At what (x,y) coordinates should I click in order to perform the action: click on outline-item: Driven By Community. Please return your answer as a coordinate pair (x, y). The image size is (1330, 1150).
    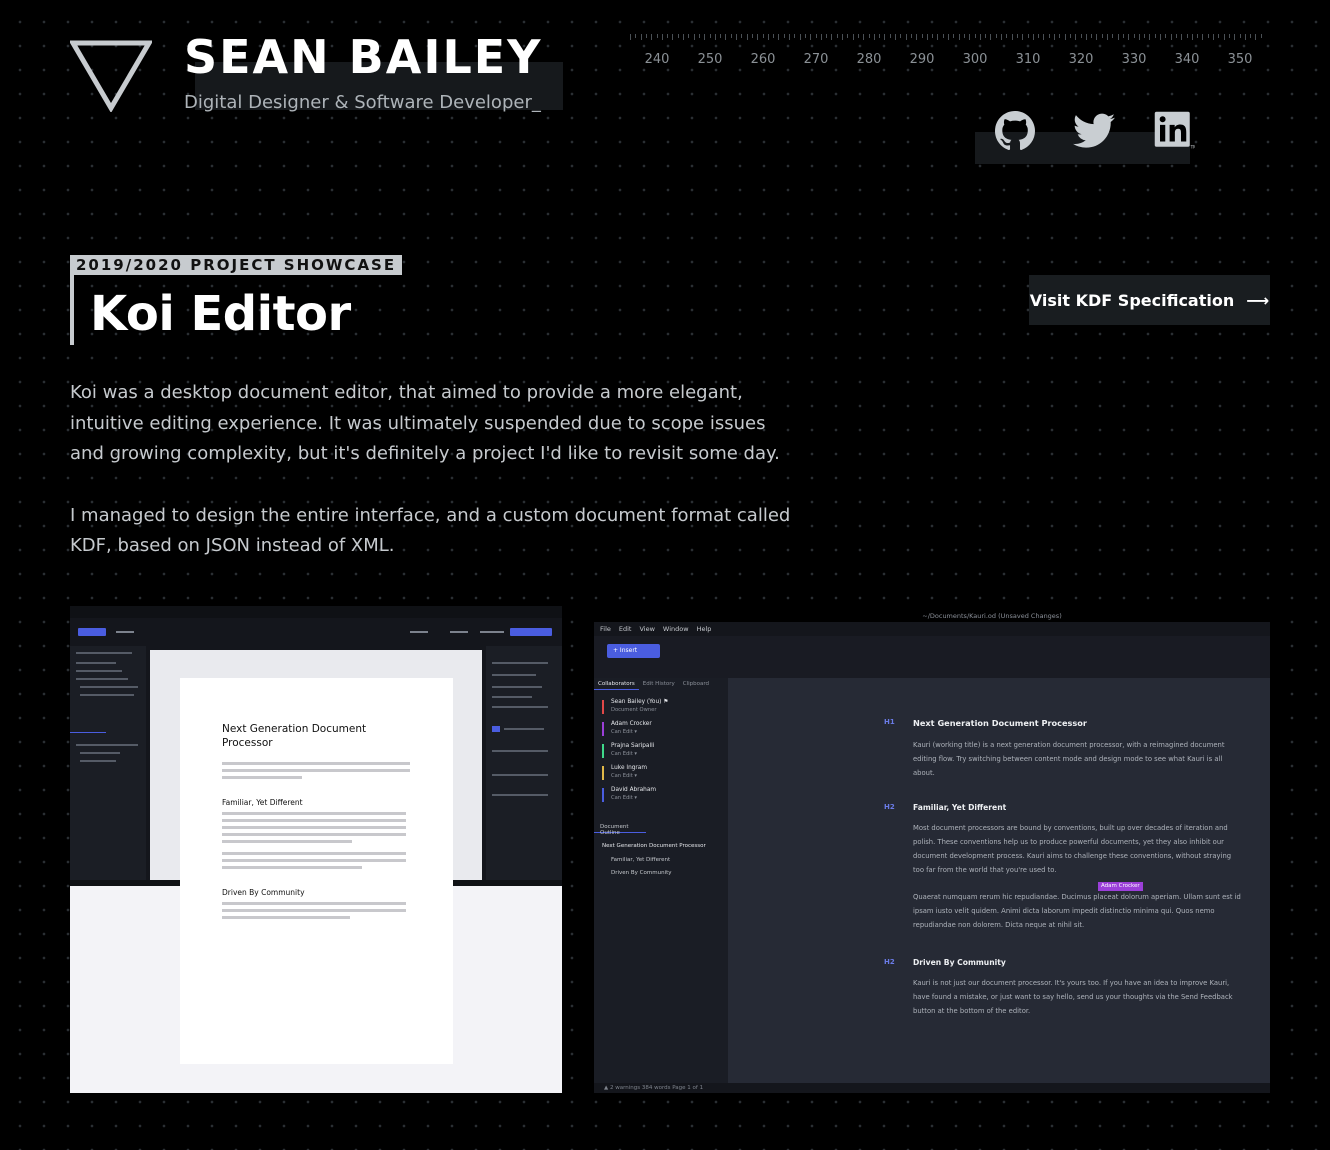
    Looking at the image, I should click on (641, 873).